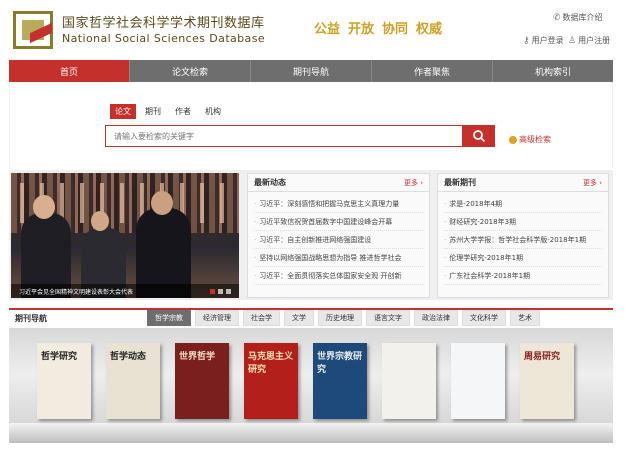  Describe the element at coordinates (523, 240) in the screenshot. I see `journal-item: · 苏州大学学报：哲学社会科学版-2018年1期` at that location.